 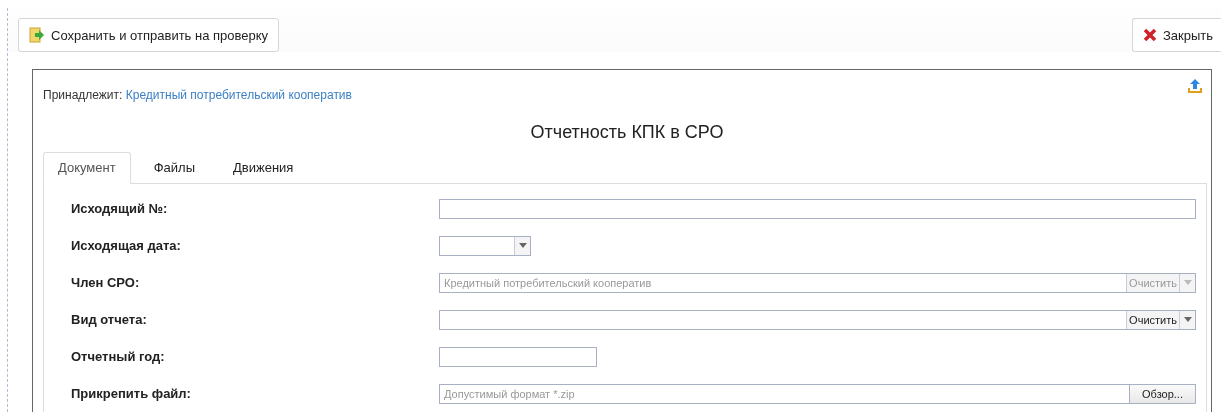 I want to click on close-icon, so click(x=1149, y=35).